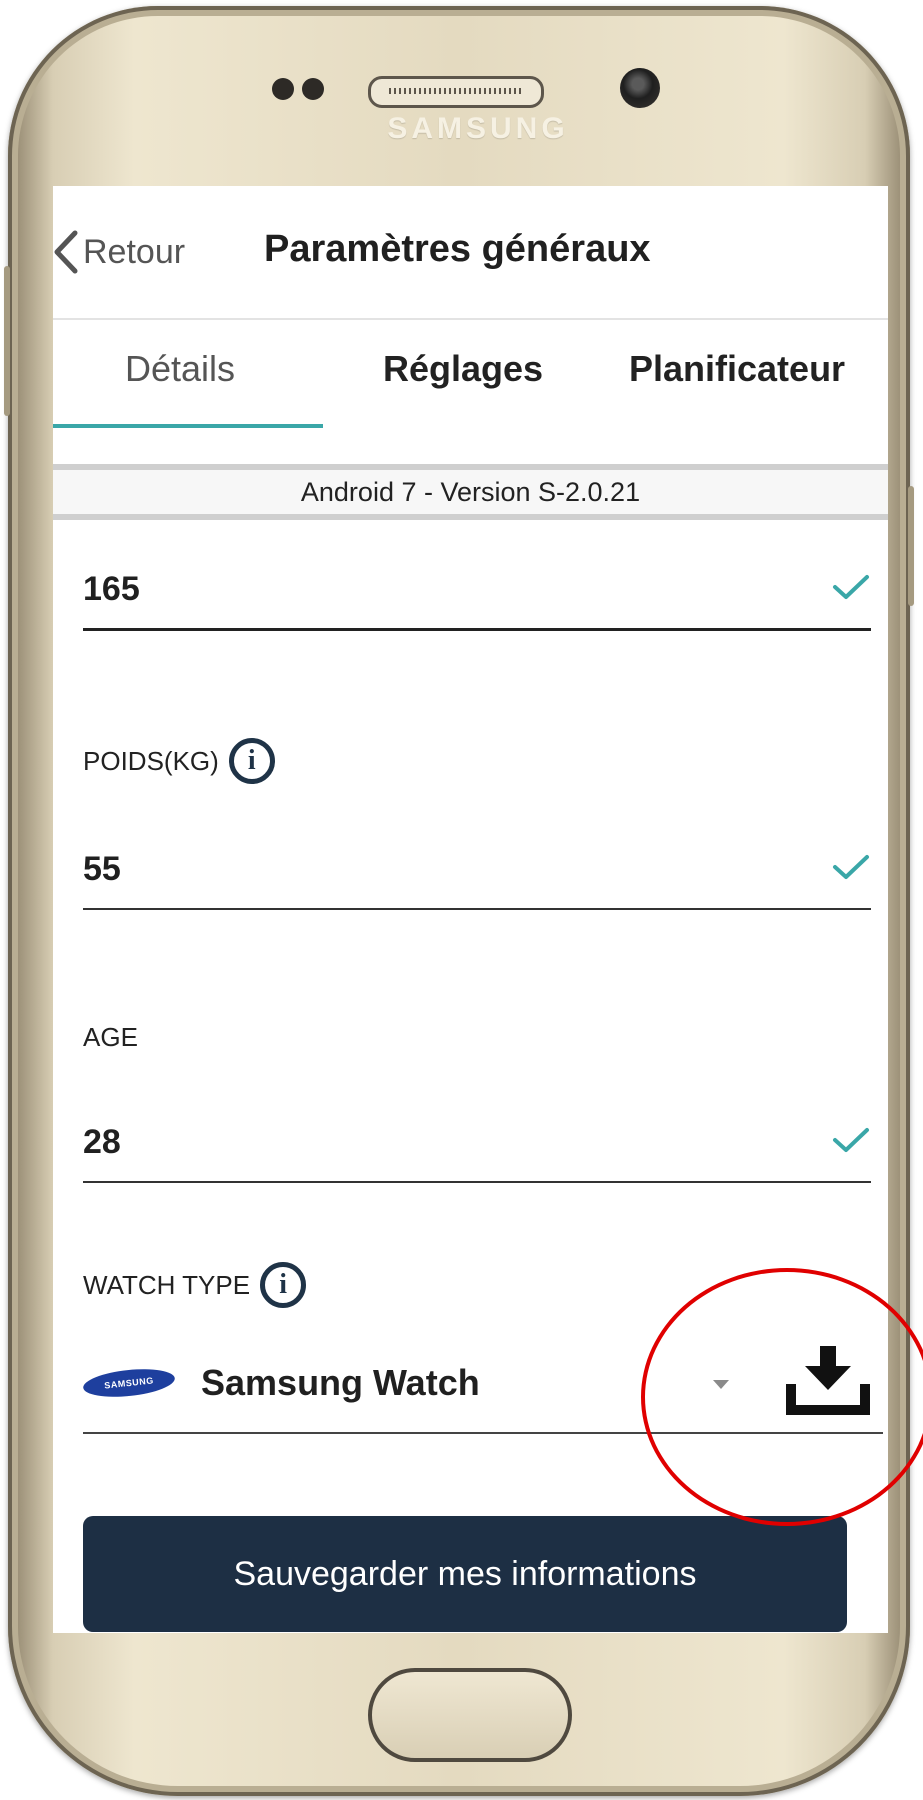 This screenshot has width=923, height=1800. What do you see at coordinates (911, 546) in the screenshot?
I see `power-button` at bounding box center [911, 546].